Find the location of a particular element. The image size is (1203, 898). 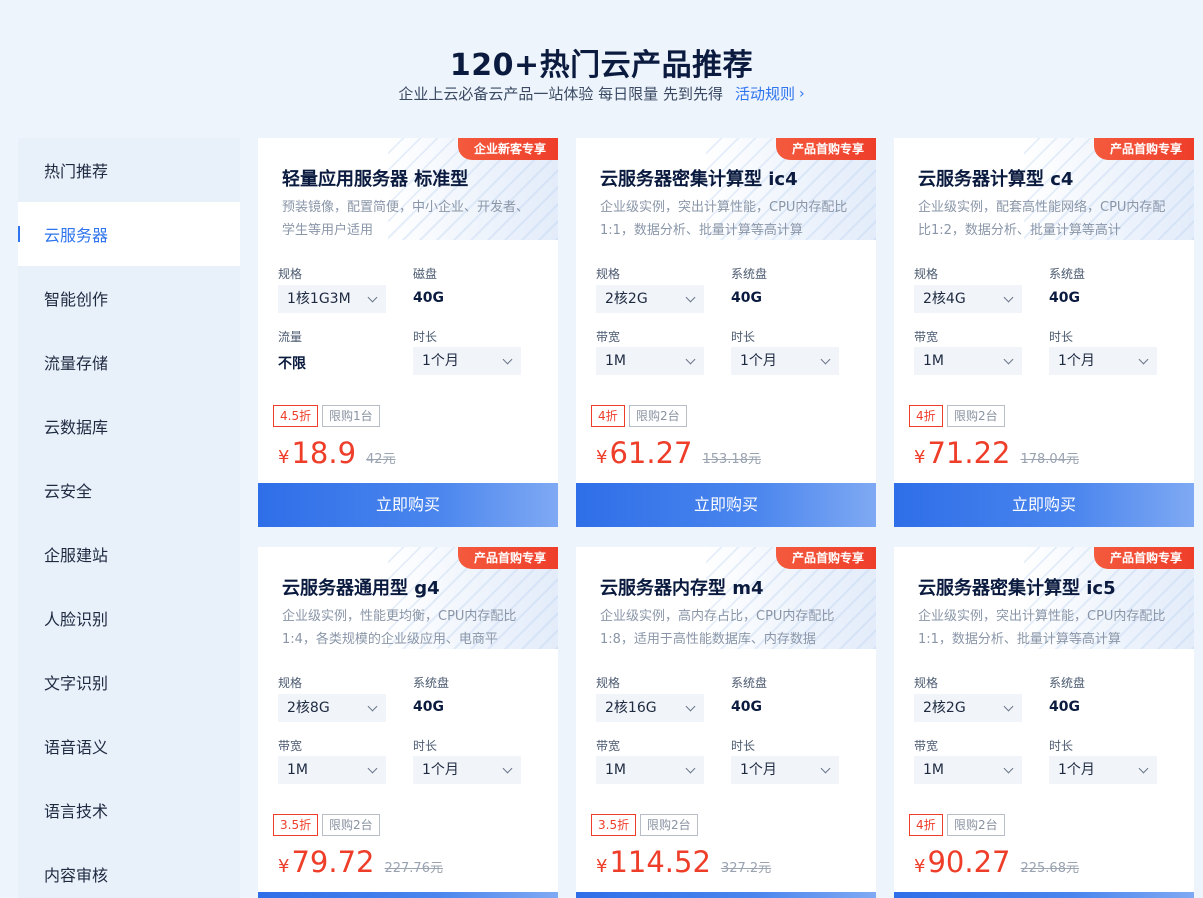

spec-select: 2核4G is located at coordinates (968, 299).